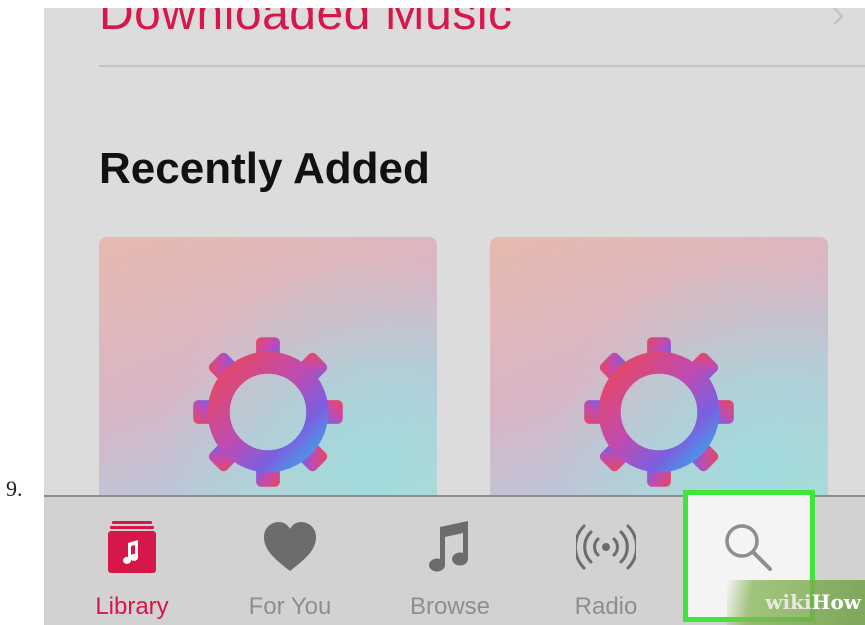 The height and width of the screenshot is (625, 865). I want to click on watermark-wiki: wiki, so click(788, 602).